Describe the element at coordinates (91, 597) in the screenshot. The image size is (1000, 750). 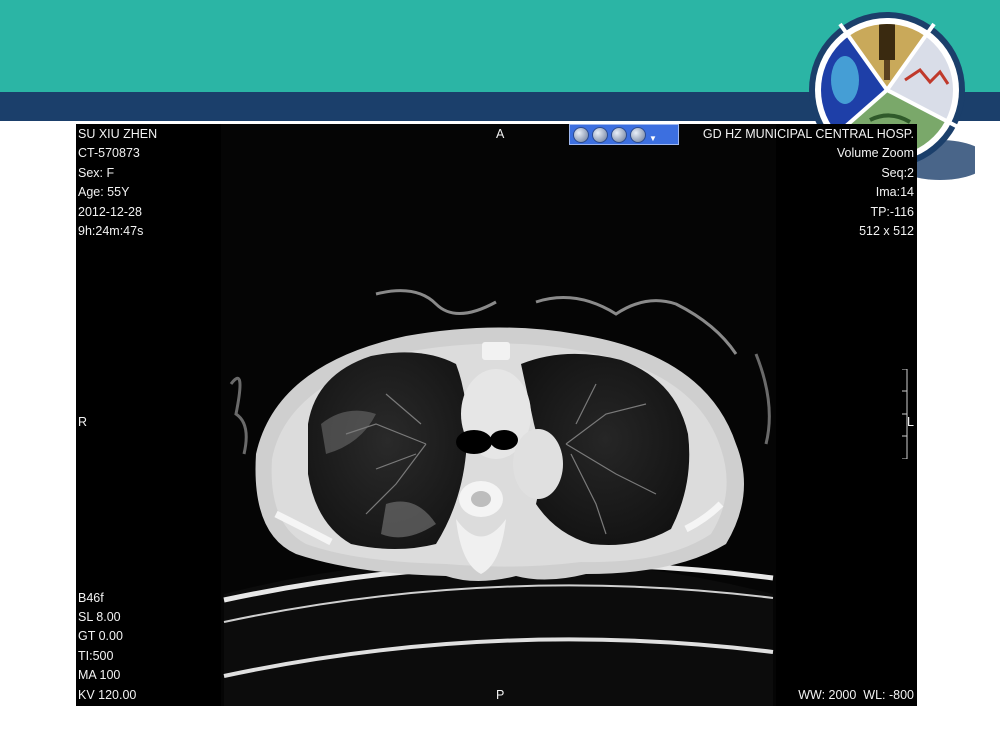
I see `kernel: B46f` at that location.